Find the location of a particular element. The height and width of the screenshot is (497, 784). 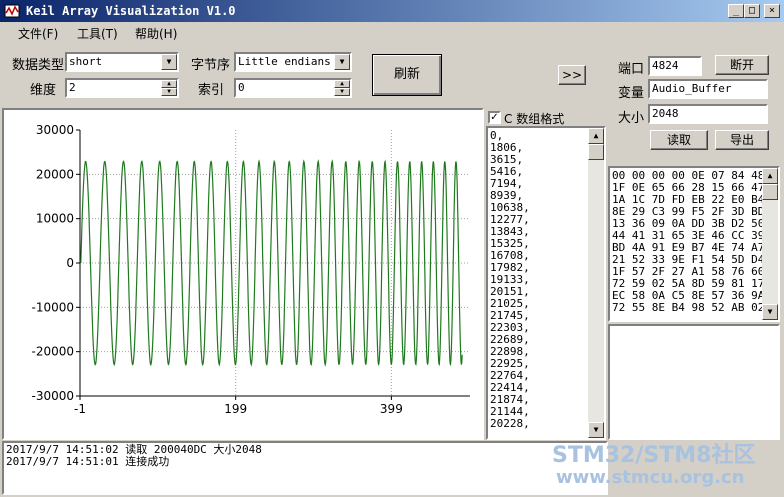

app-icon is located at coordinates (12, 11).